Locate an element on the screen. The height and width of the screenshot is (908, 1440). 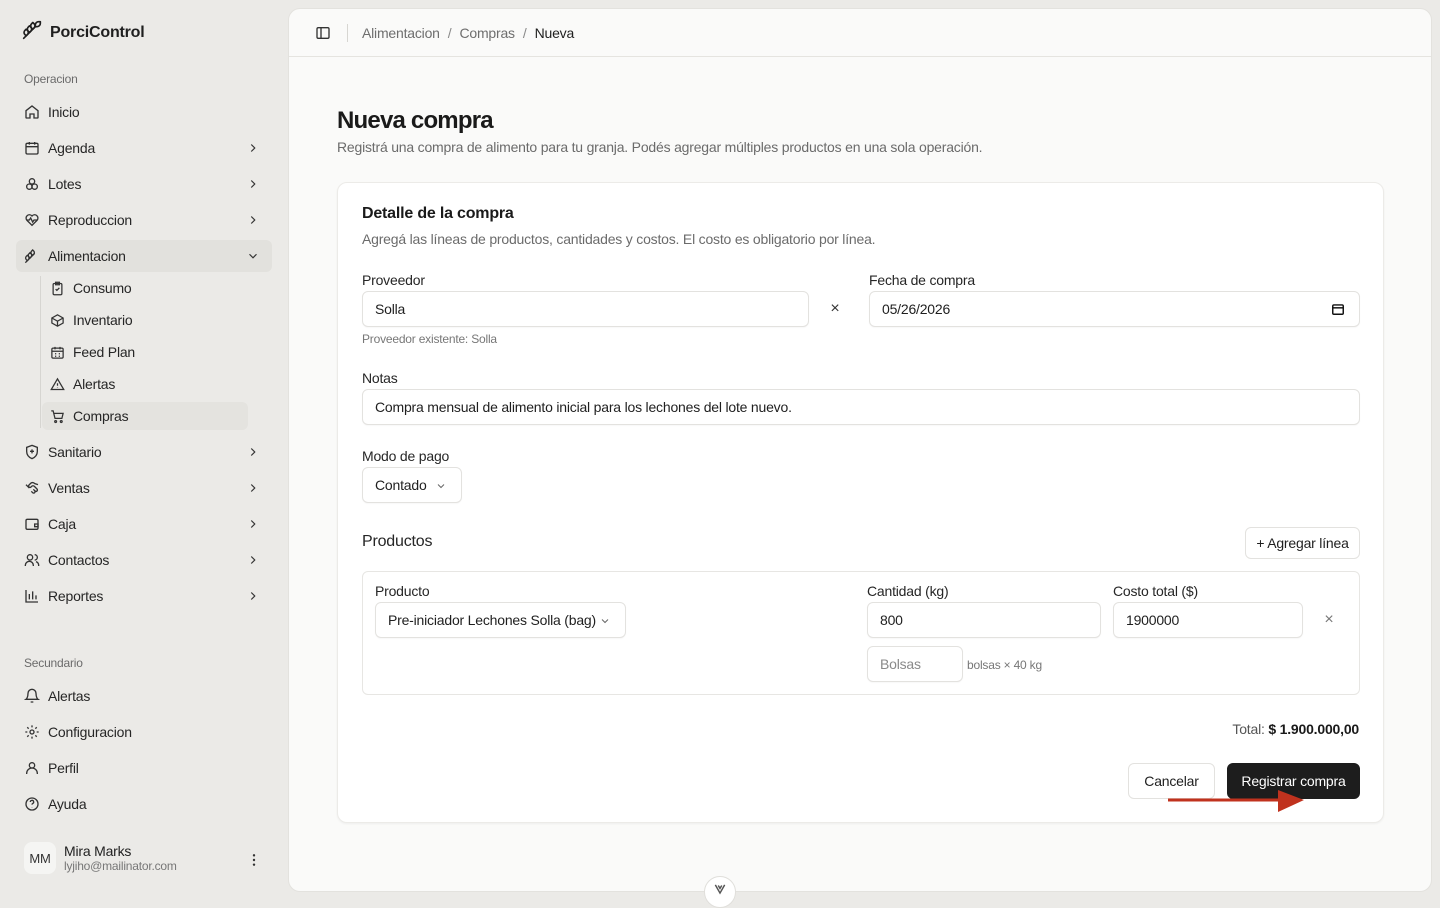
sidebar-item-sanitario: Sanitario is located at coordinates (144, 452).